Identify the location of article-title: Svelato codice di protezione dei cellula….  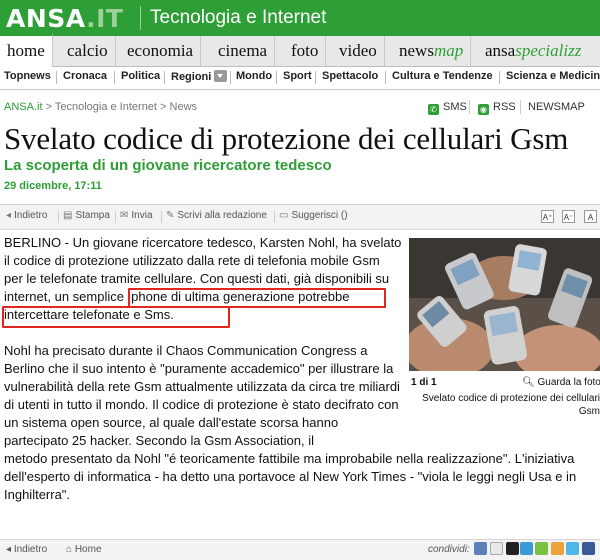
(286, 138).